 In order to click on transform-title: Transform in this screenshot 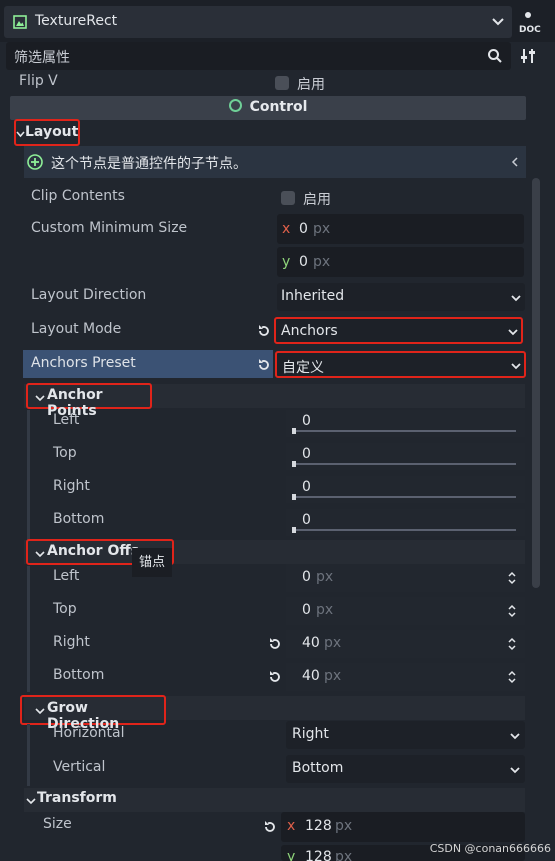, I will do `click(77, 798)`.